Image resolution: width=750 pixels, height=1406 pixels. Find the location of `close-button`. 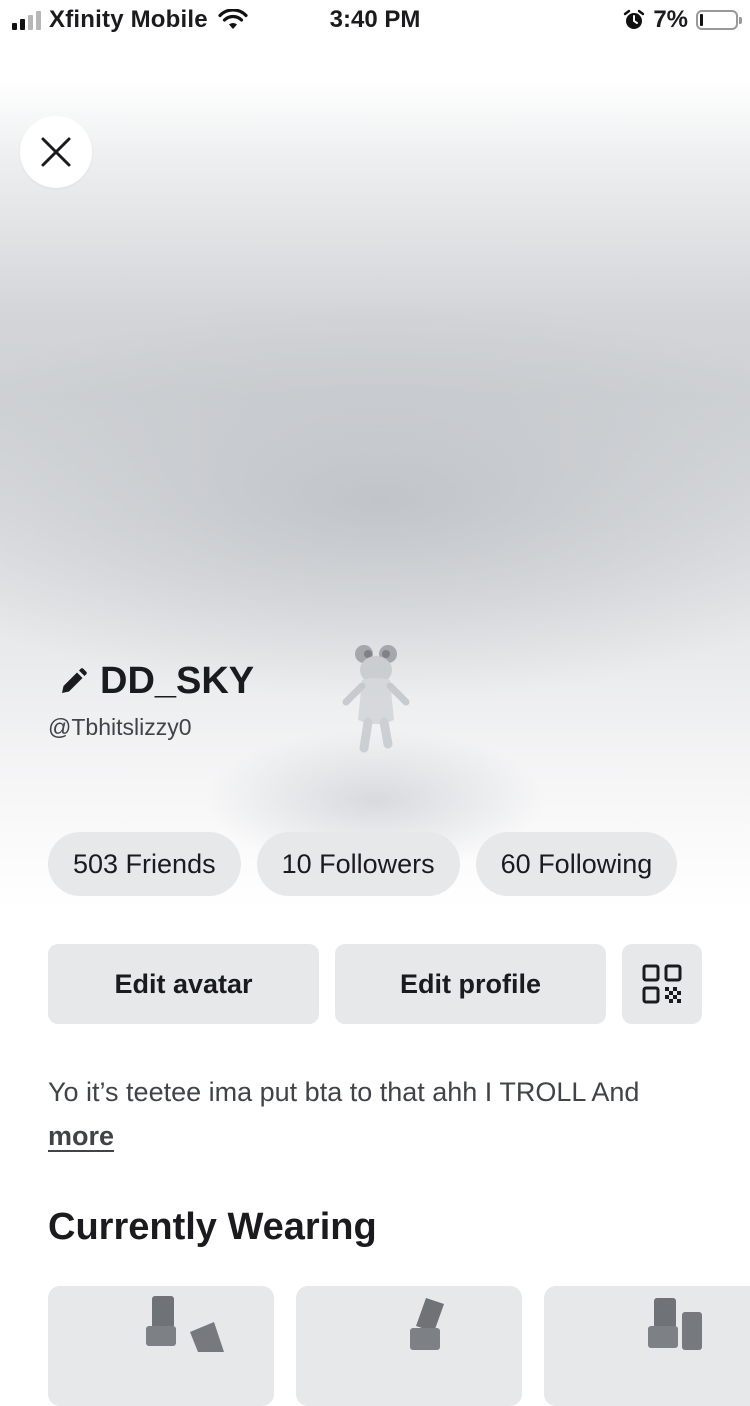

close-button is located at coordinates (56, 152).